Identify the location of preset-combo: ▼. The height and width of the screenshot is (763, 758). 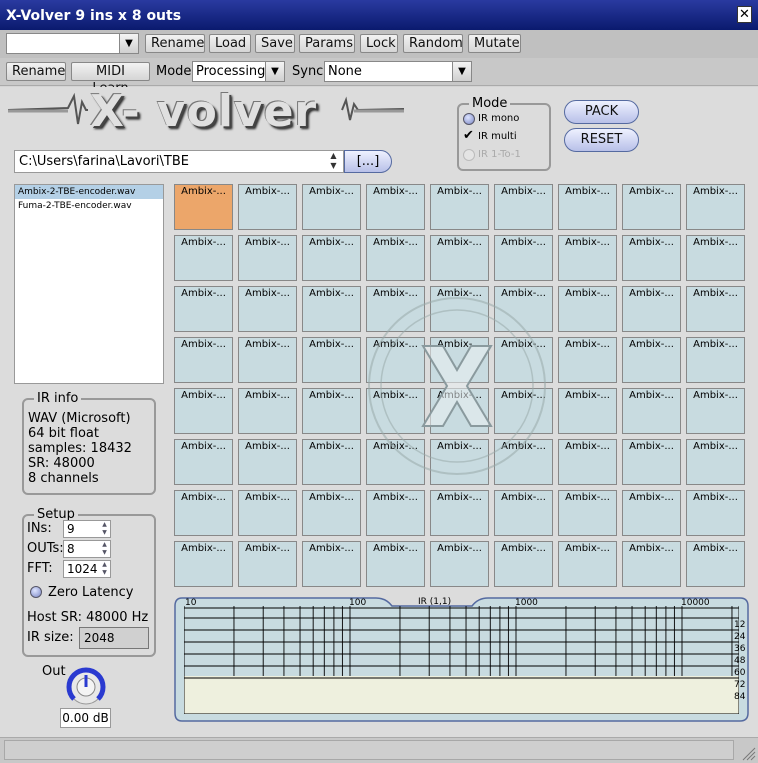
(72, 43).